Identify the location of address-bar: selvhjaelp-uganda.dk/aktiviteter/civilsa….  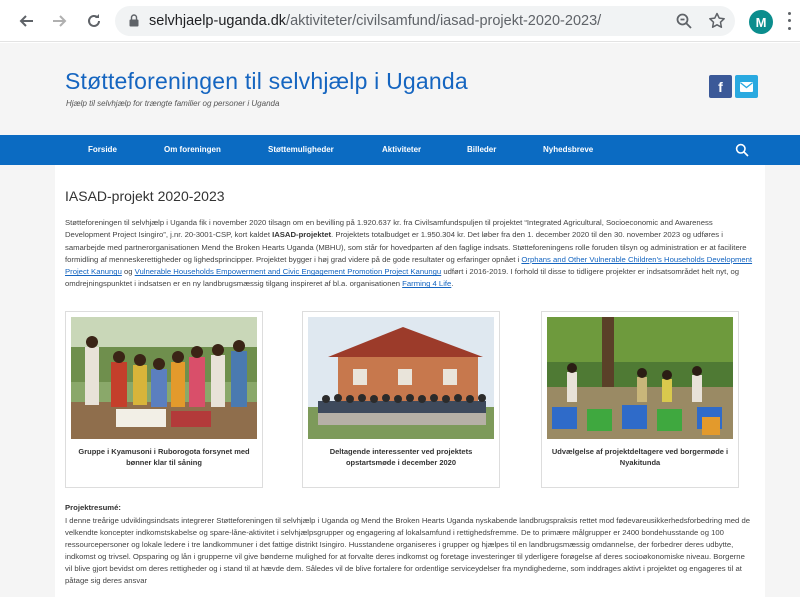
(425, 21).